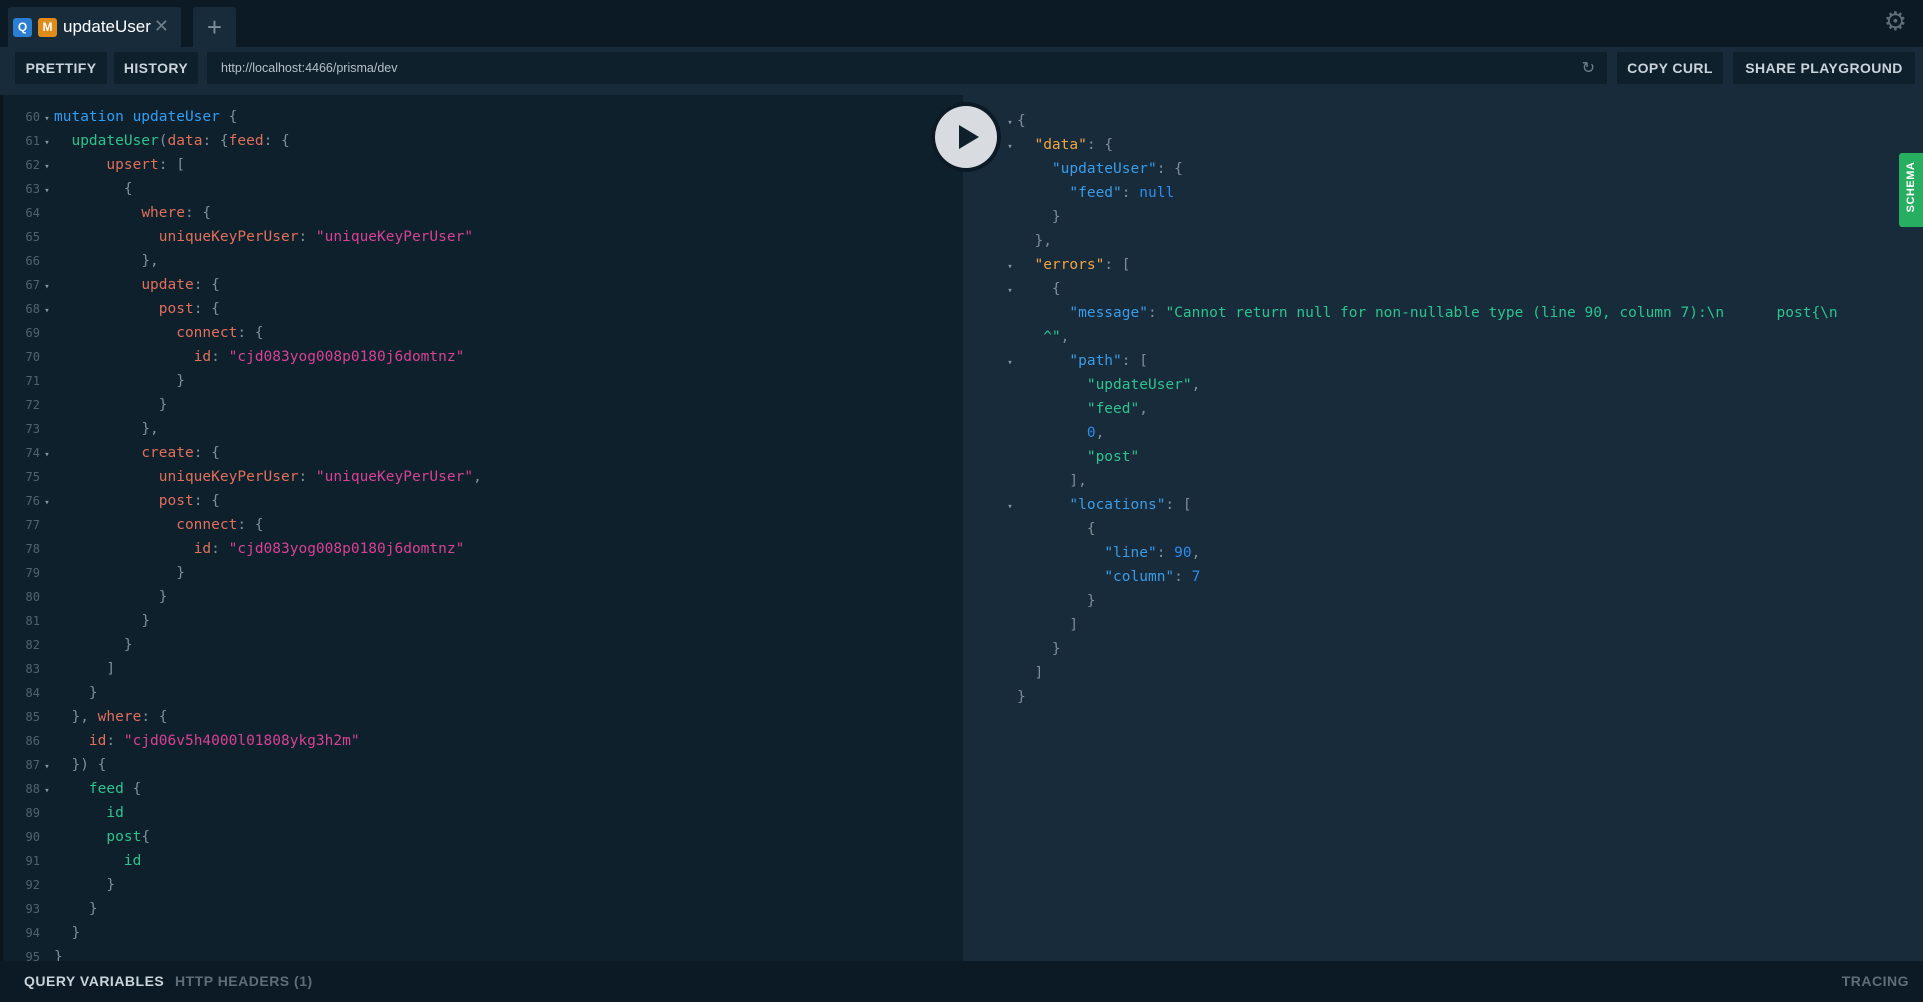 This screenshot has height=1002, width=1923. Describe the element at coordinates (32, 141) in the screenshot. I see `line-number: 61` at that location.